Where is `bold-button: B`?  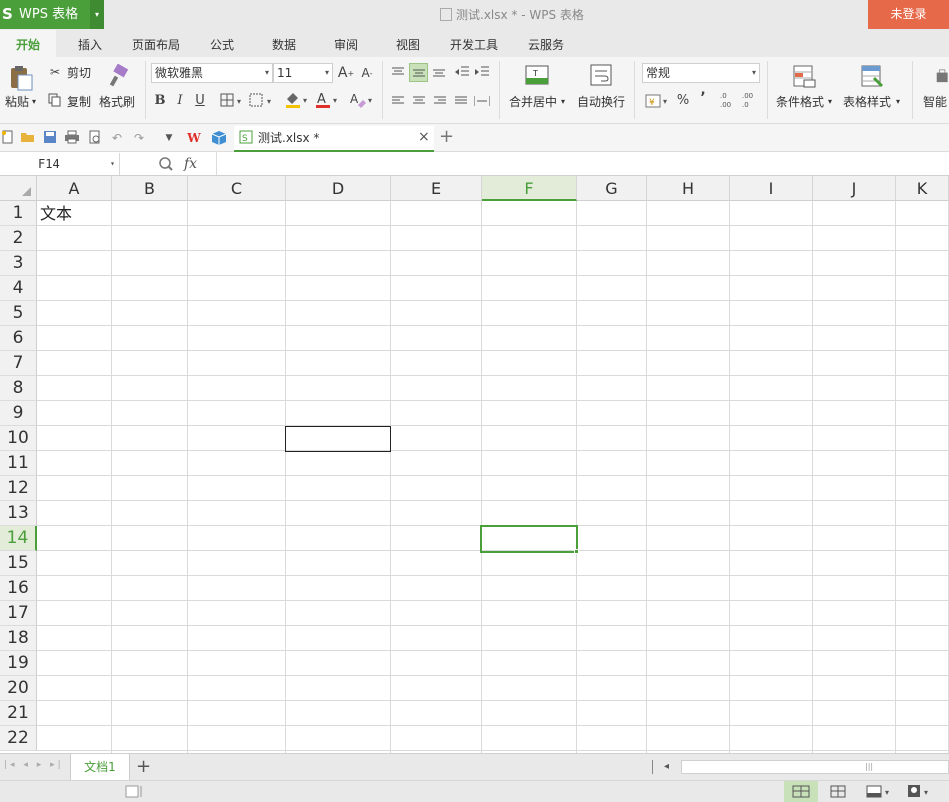
bold-button: B is located at coordinates (160, 100).